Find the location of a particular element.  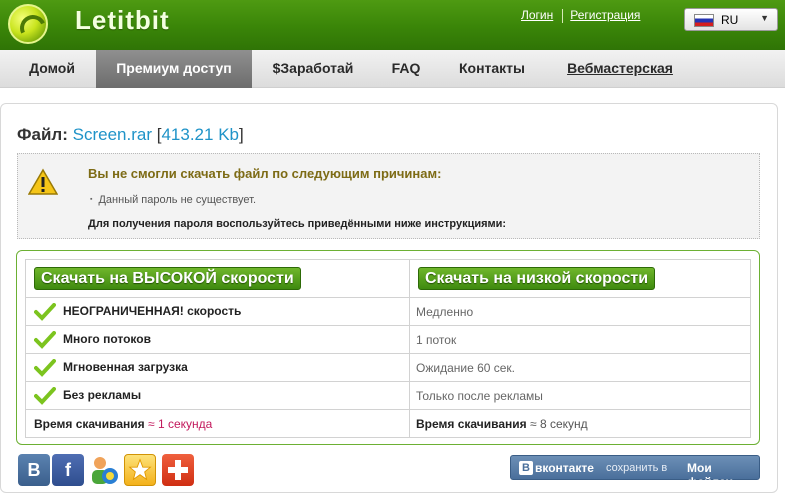

plus-icon is located at coordinates (178, 470).